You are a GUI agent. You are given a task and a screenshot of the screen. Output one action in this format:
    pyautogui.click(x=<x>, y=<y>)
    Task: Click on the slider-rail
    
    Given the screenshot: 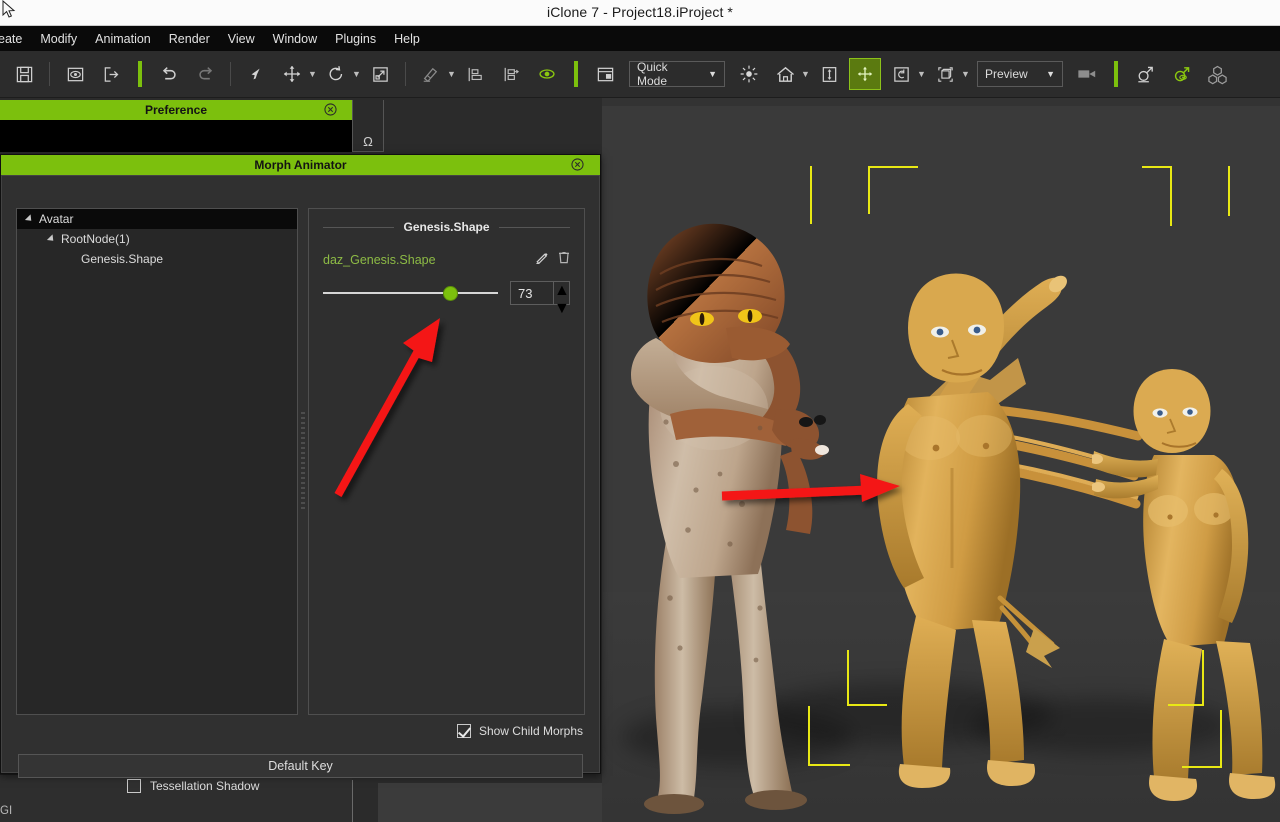 What is the action you would take?
    pyautogui.click(x=410, y=293)
    